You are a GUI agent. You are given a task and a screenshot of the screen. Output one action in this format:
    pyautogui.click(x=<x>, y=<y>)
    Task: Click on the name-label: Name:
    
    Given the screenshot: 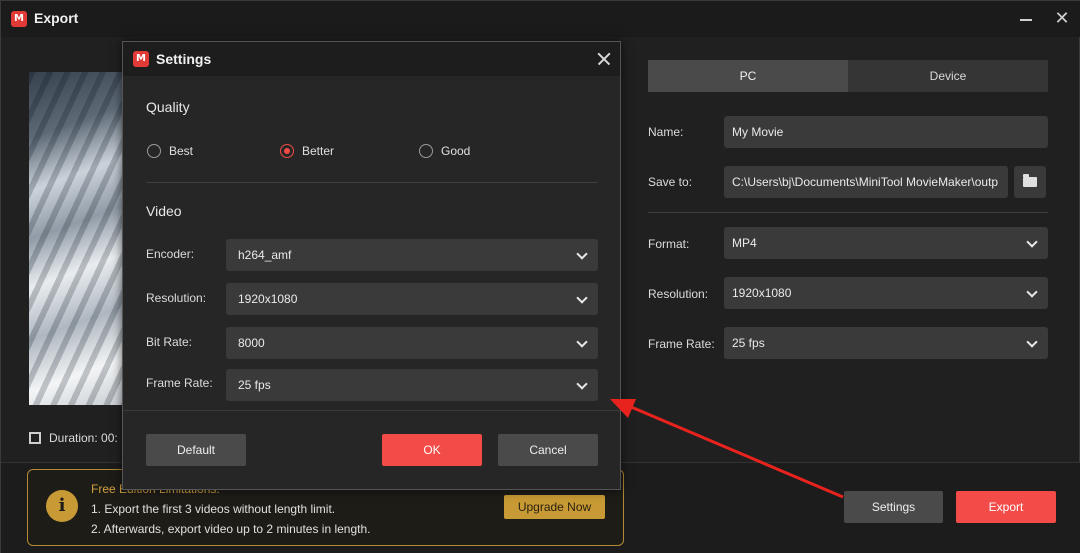 What is the action you would take?
    pyautogui.click(x=666, y=132)
    